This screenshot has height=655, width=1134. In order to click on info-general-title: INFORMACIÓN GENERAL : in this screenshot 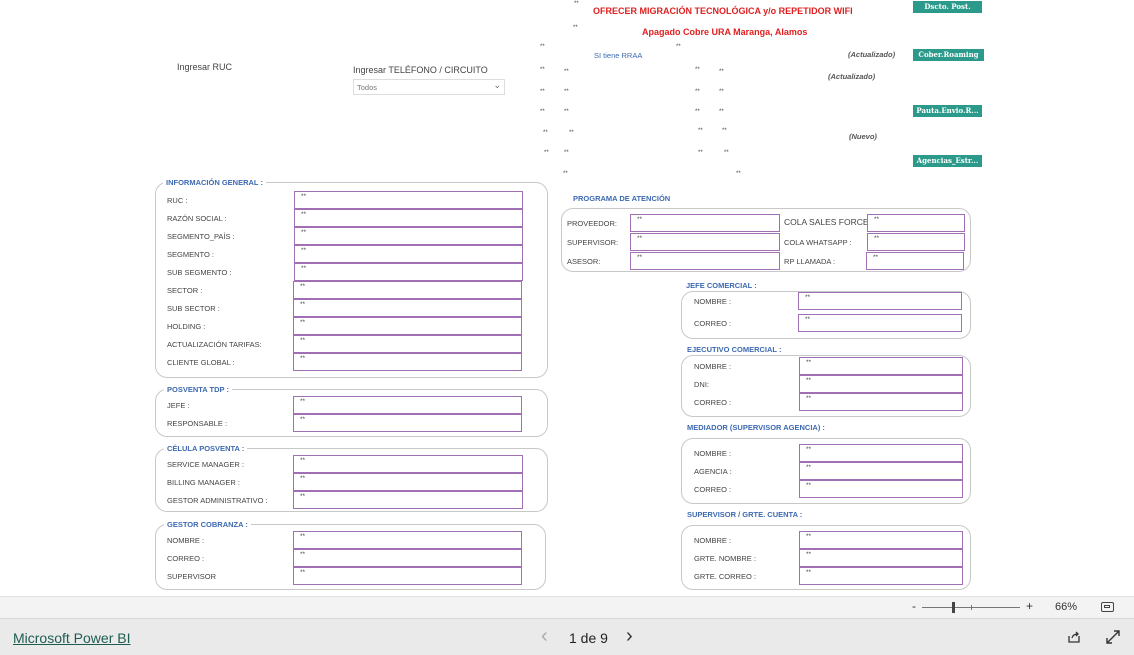, I will do `click(214, 182)`.